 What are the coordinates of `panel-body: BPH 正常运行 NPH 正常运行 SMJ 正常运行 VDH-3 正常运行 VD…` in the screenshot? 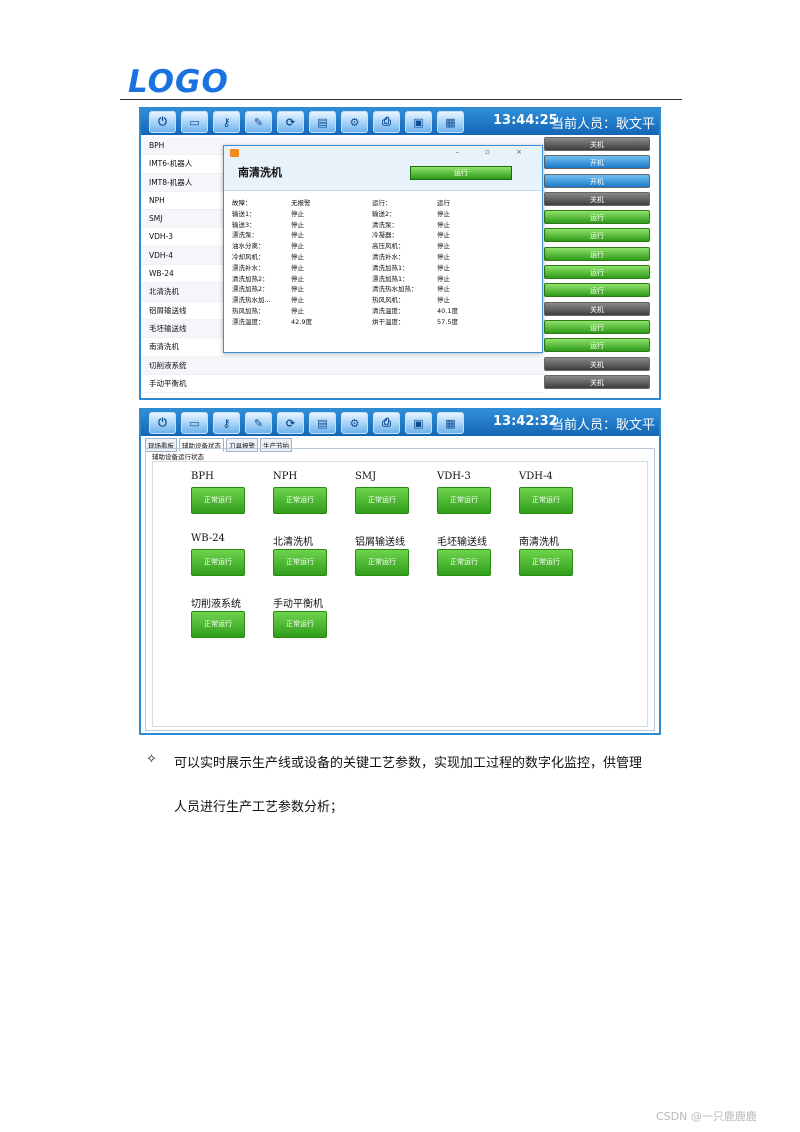 It's located at (400, 594).